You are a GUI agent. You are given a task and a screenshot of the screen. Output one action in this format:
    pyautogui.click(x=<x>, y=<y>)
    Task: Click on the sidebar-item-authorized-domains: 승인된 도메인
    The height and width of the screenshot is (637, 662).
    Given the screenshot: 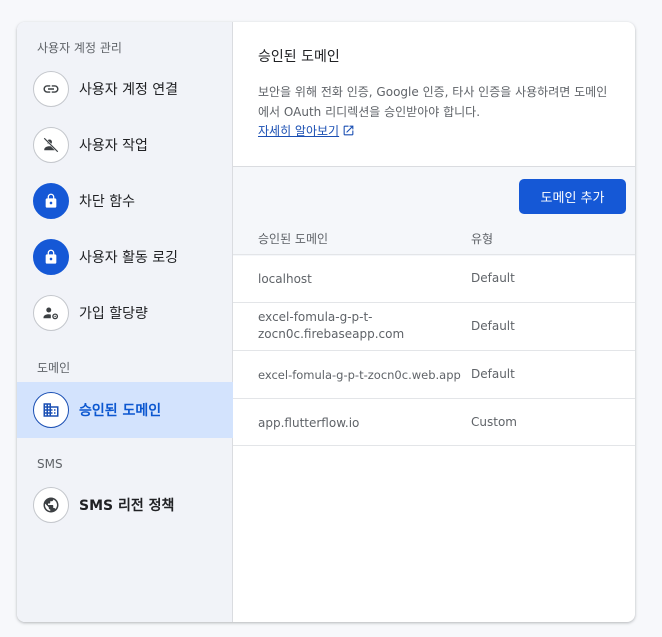 What is the action you would take?
    pyautogui.click(x=125, y=410)
    